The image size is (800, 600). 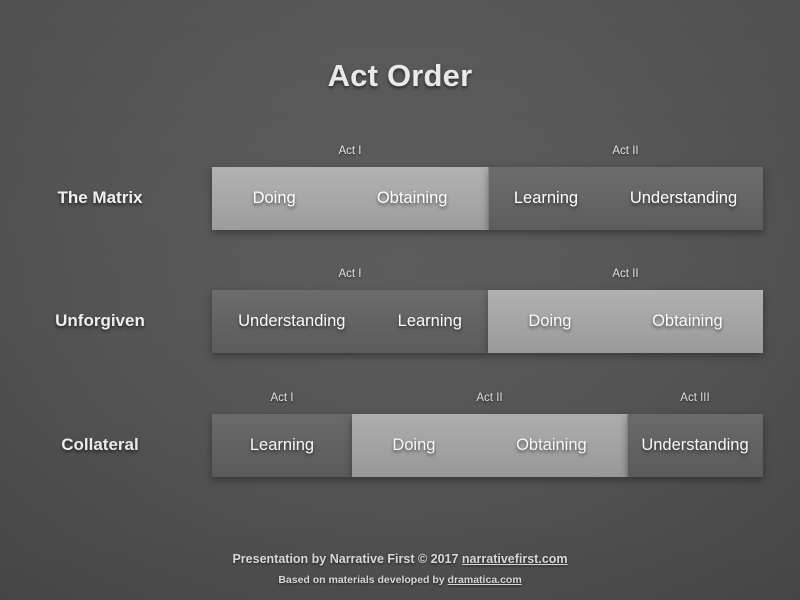 I want to click on act-block: Understanding, so click(x=695, y=445).